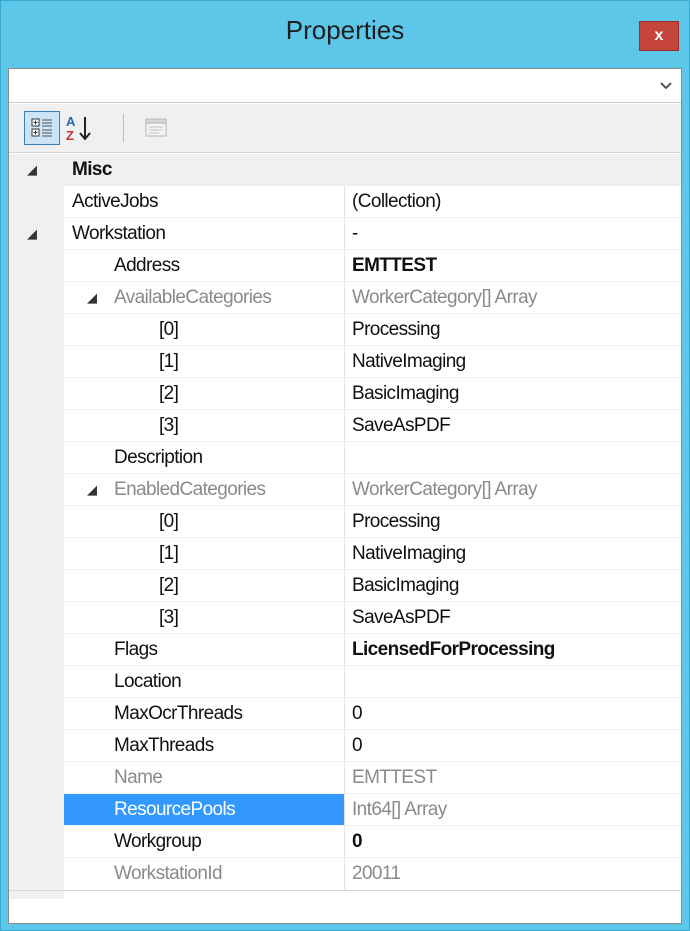 The image size is (690, 931). I want to click on categorized-icon, so click(41, 127).